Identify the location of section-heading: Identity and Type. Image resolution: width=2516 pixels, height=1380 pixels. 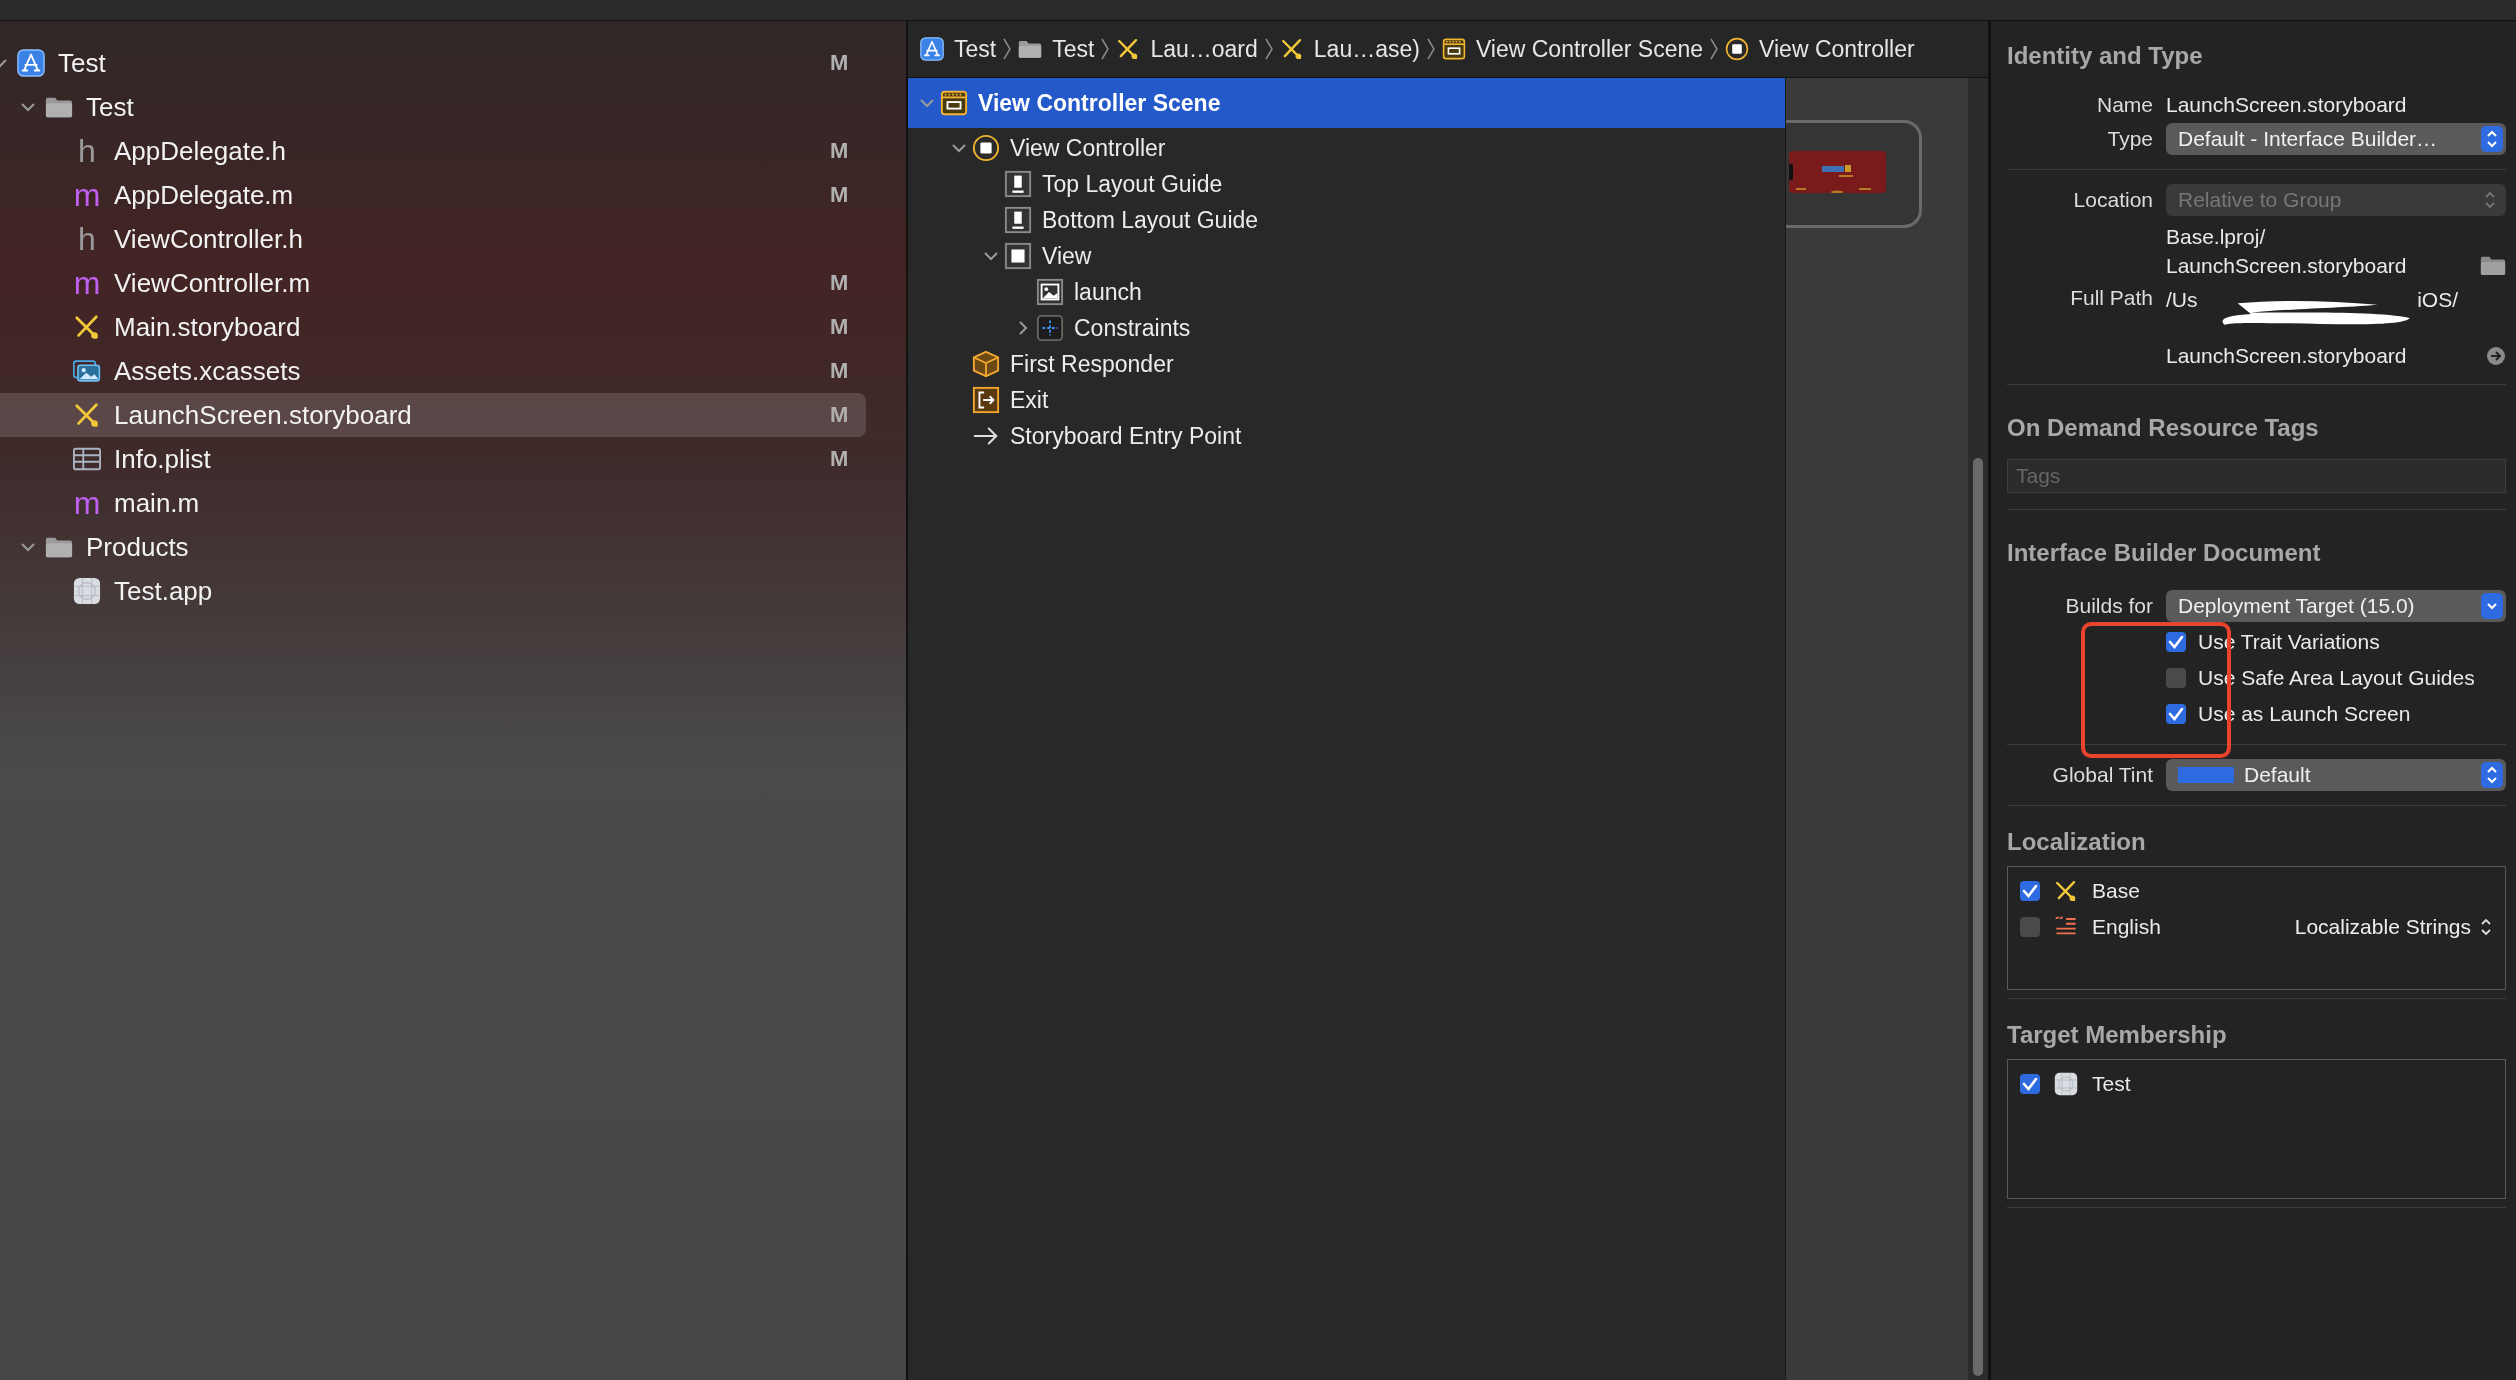
(2105, 56).